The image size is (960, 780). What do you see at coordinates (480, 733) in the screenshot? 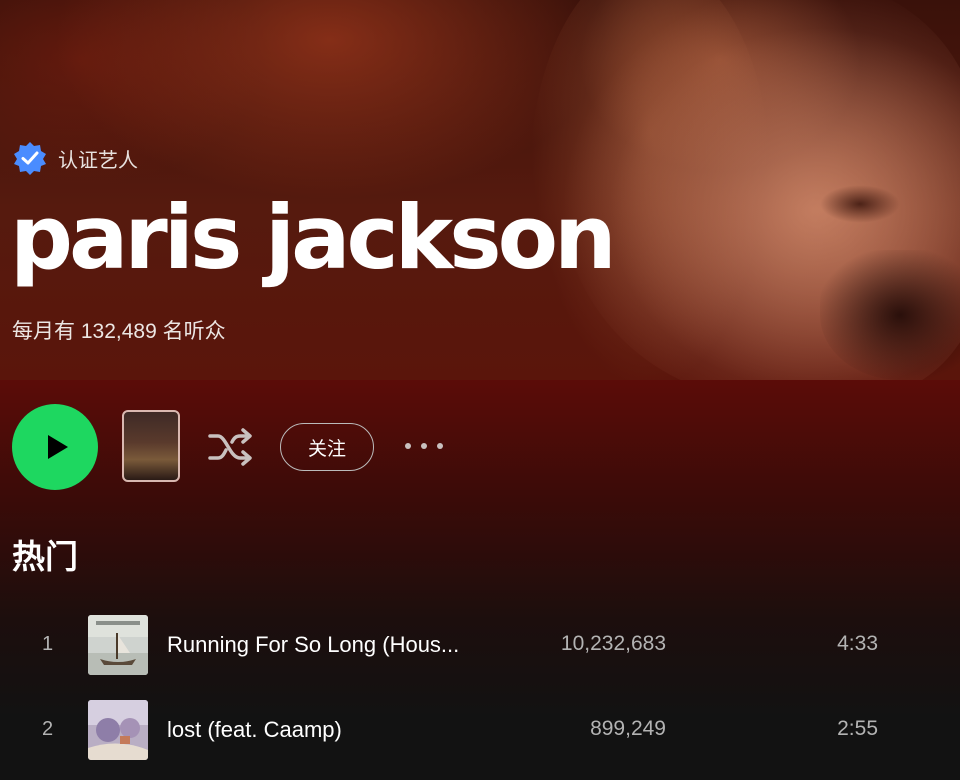
I see `track-row: 2 lost (feat. Caamp) 899,249 2:55` at bounding box center [480, 733].